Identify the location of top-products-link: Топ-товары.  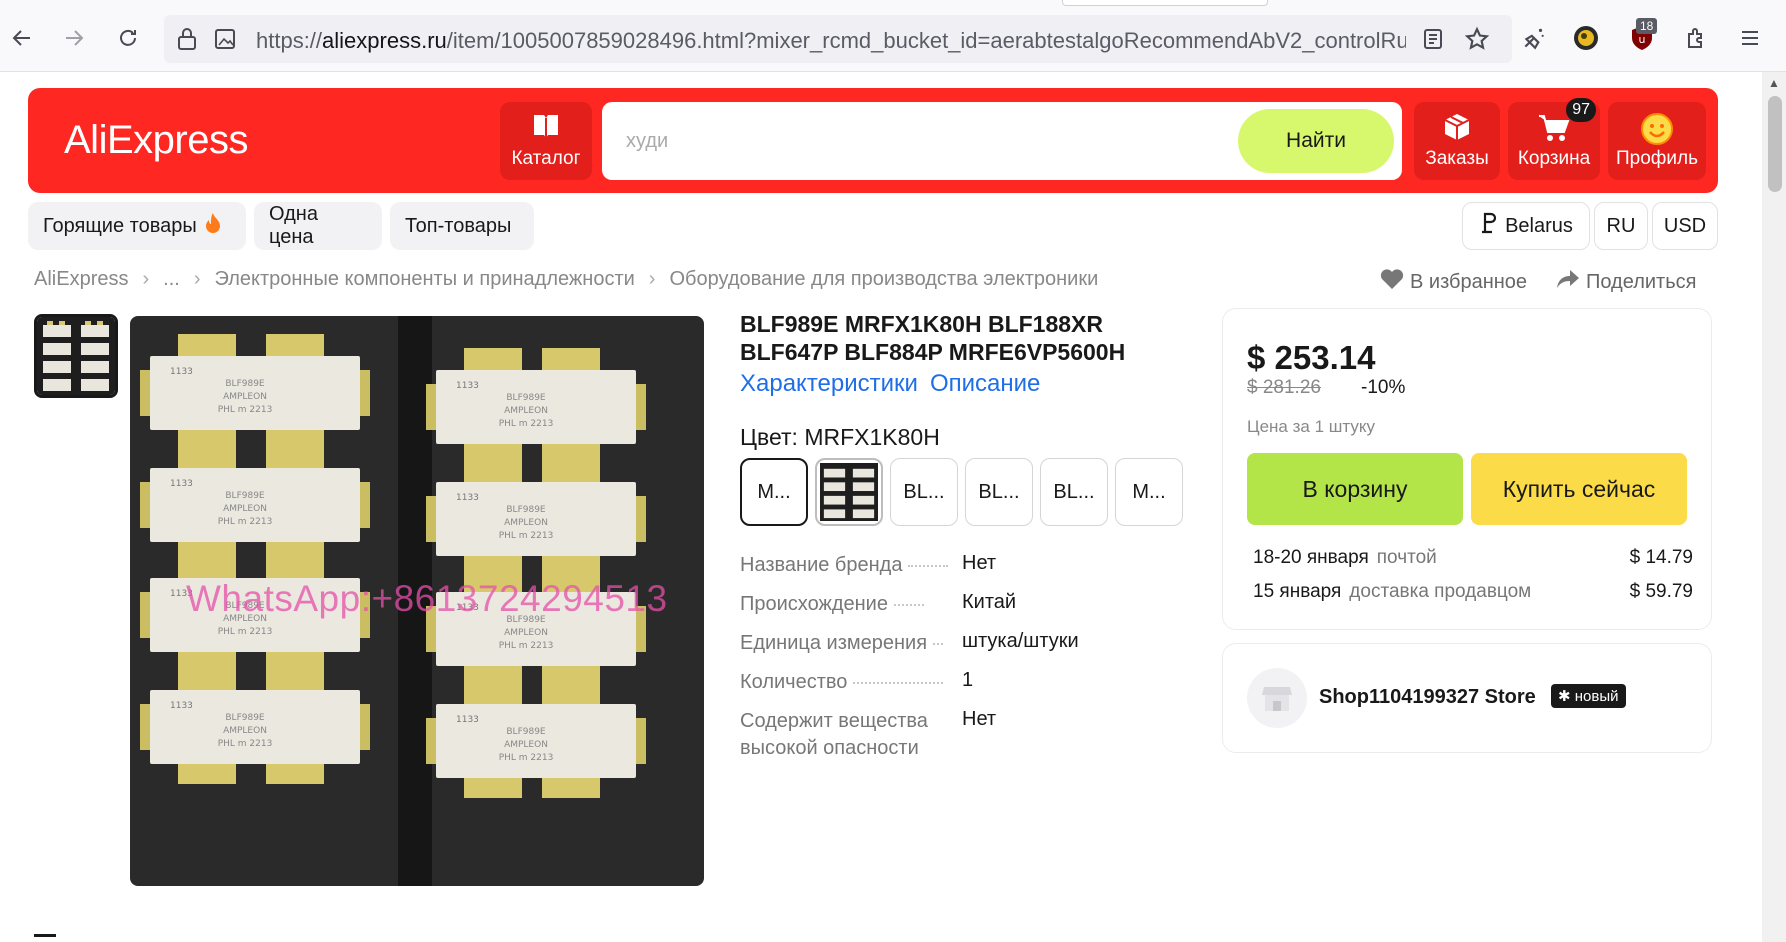
(462, 226).